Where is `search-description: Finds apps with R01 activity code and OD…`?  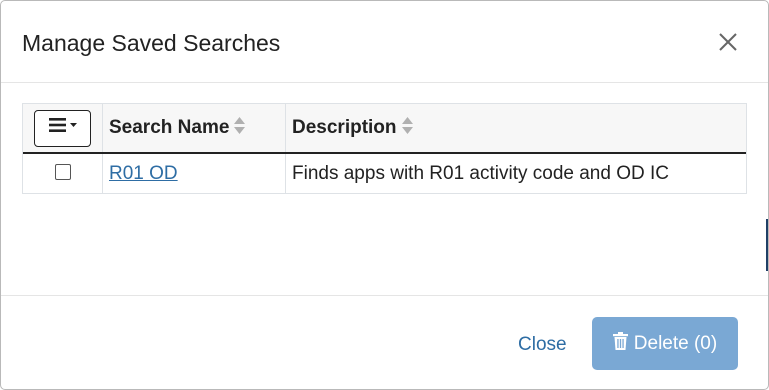
search-description: Finds apps with R01 activity code and OD… is located at coordinates (481, 173).